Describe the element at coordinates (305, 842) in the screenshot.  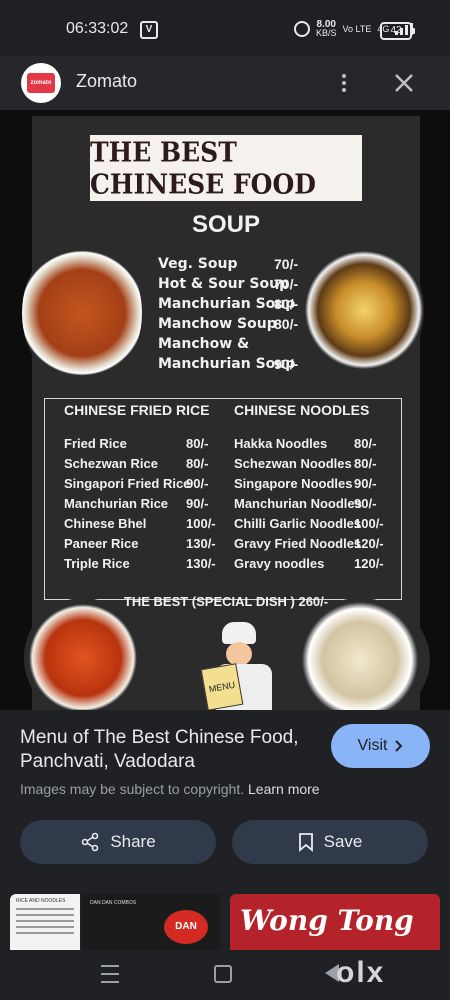
I see `bookmark-icon` at that location.